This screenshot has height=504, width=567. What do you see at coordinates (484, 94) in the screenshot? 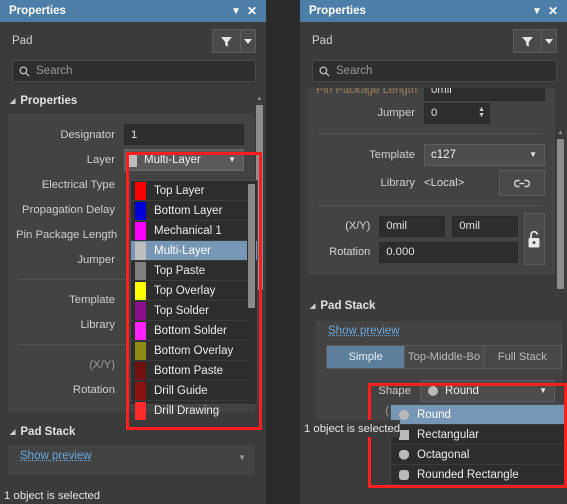
I see `pin-package-length-input: 0mil` at bounding box center [484, 94].